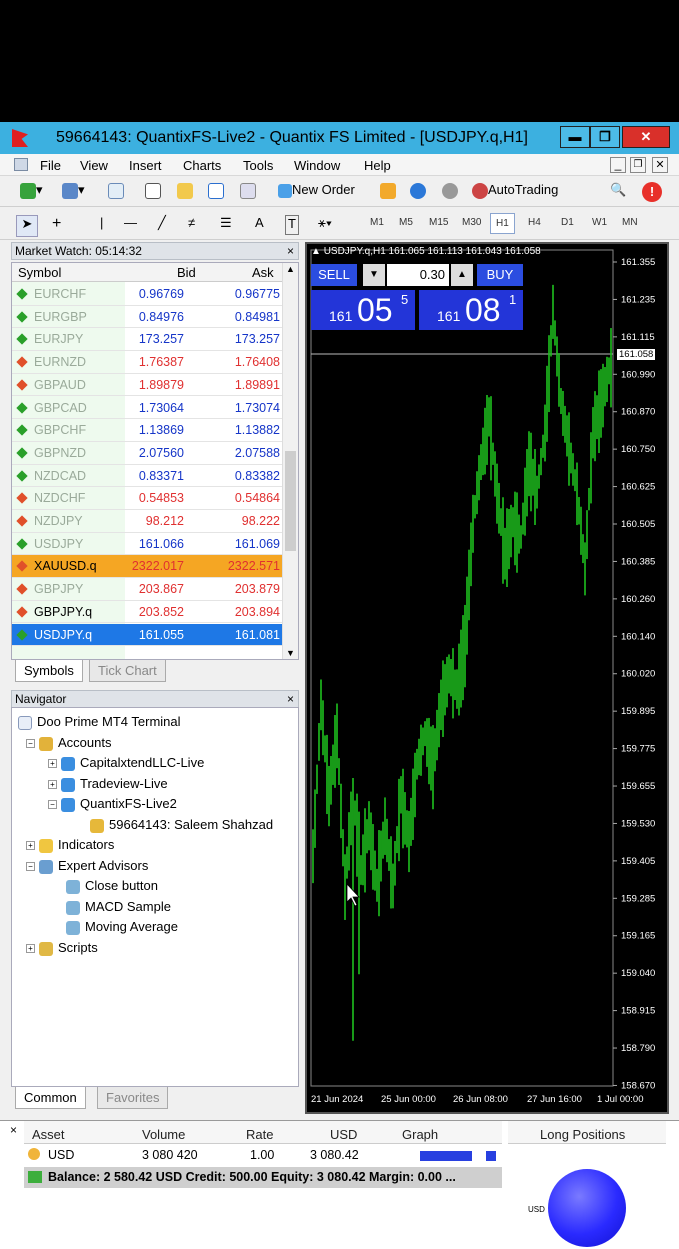 The width and height of the screenshot is (679, 1249). I want to click on market-watch-row: GBPAUD 1.89879 1.89891, so click(148, 385).